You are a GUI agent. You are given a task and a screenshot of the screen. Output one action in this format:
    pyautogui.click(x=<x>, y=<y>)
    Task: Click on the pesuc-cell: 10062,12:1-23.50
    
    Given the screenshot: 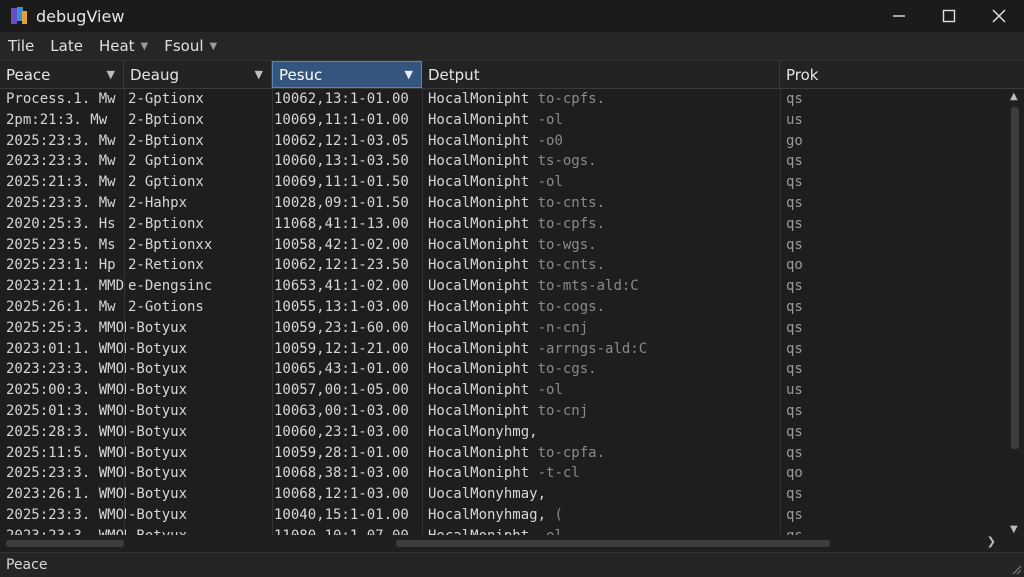 What is the action you would take?
    pyautogui.click(x=341, y=265)
    